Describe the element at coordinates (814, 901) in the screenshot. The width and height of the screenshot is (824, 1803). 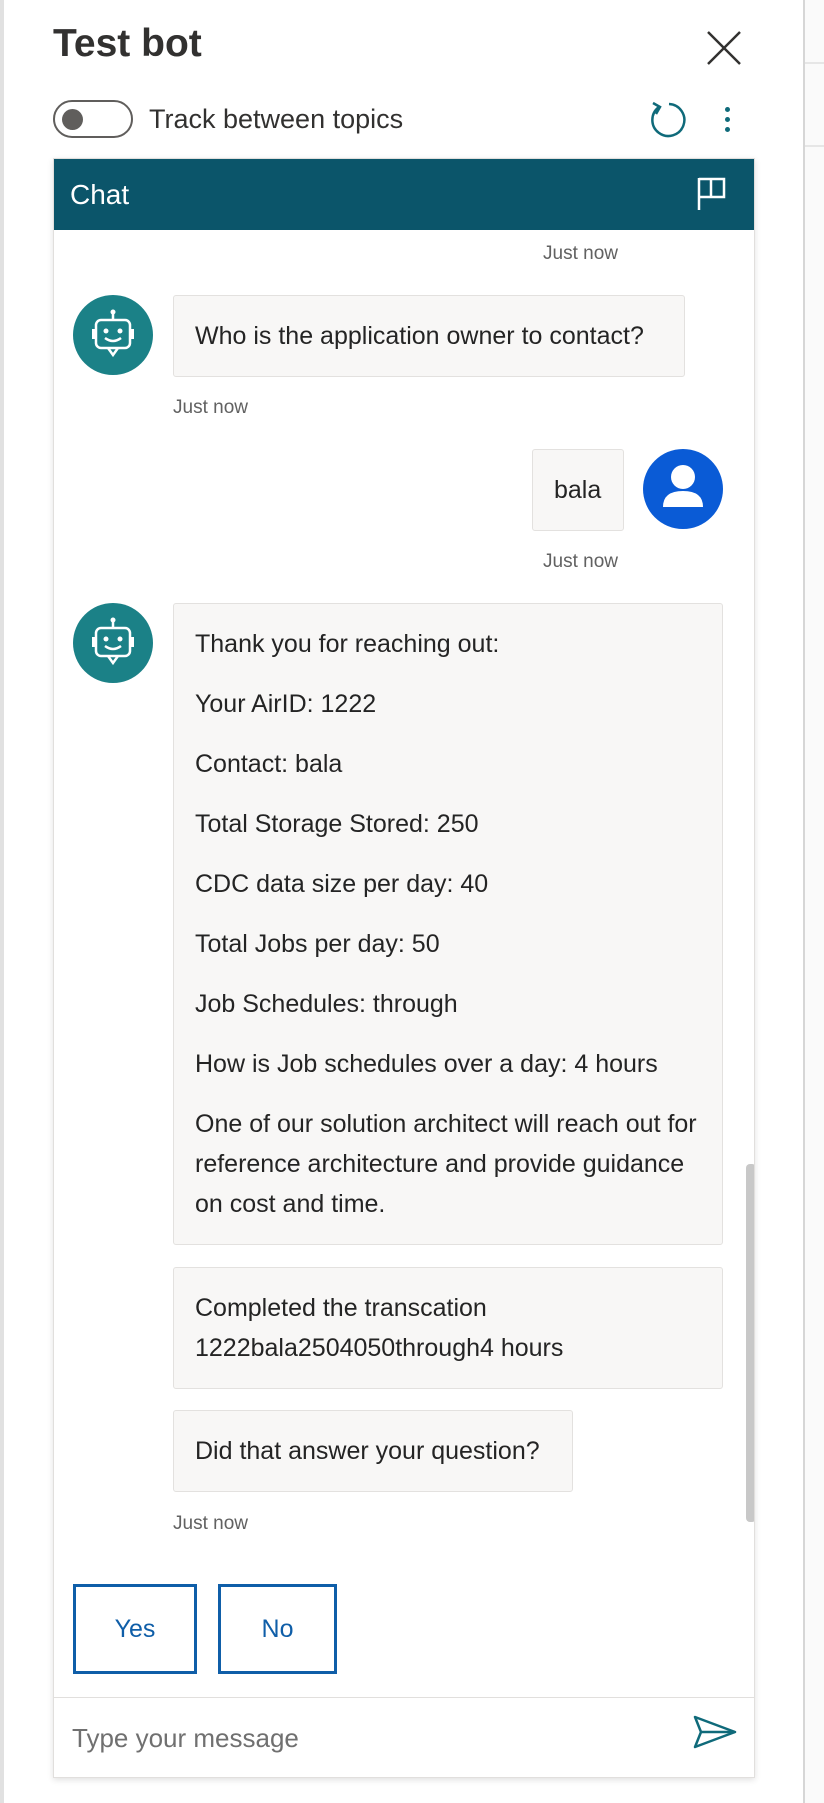
I see `background-pane` at that location.